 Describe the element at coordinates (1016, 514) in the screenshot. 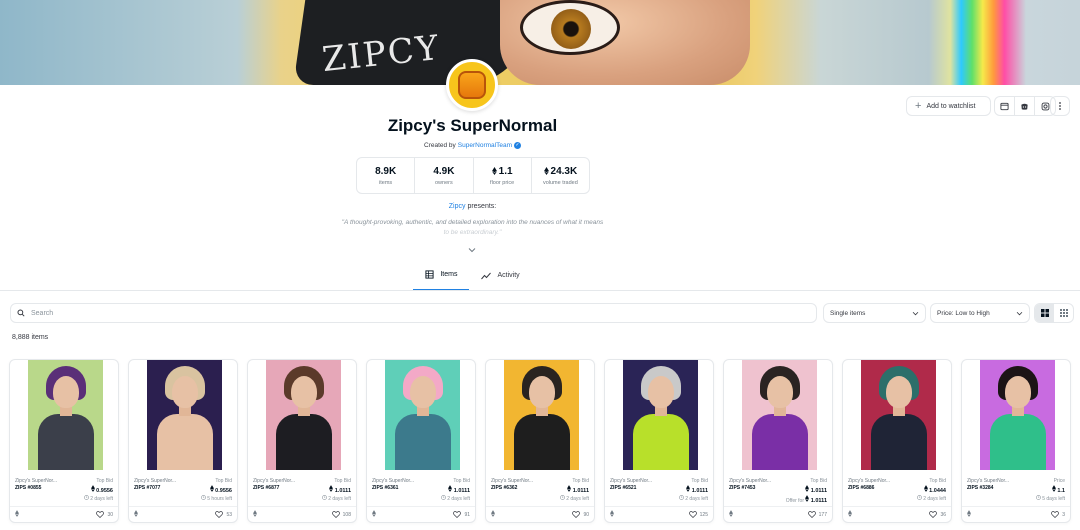

I see `card-footer: 3` at that location.